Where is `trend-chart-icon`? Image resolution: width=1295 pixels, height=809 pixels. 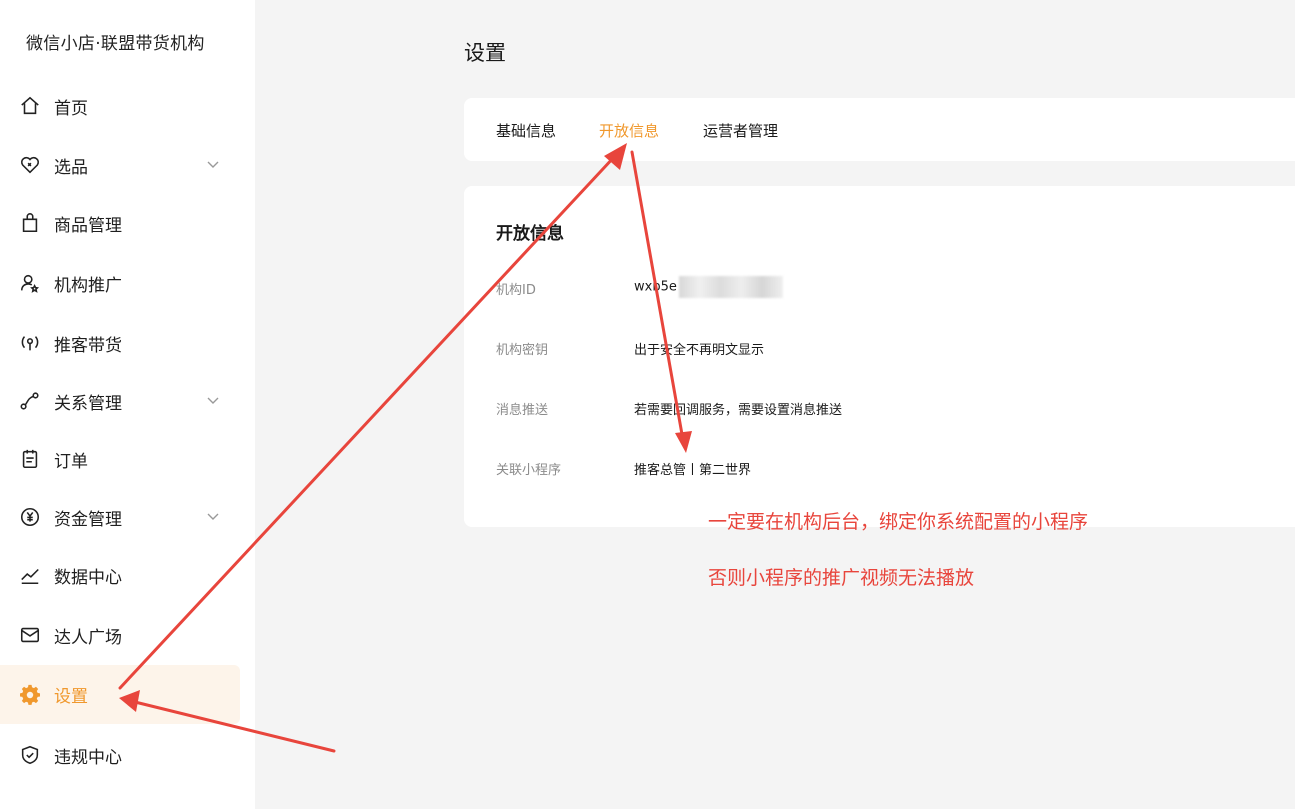 trend-chart-icon is located at coordinates (30, 575).